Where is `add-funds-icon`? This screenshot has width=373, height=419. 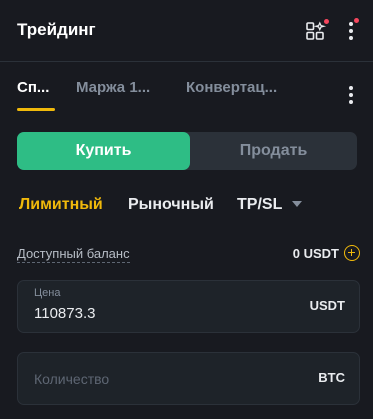
add-funds-icon is located at coordinates (352, 253).